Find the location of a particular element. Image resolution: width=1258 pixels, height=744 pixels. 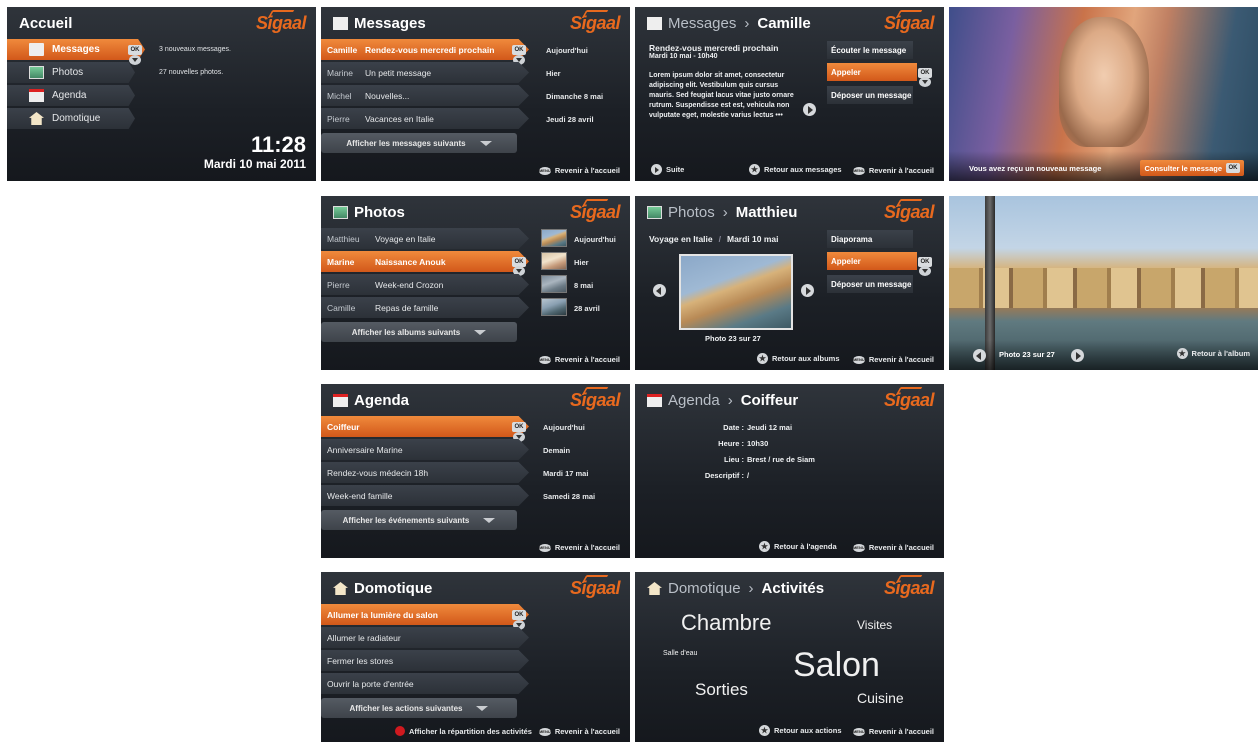

message-row: Camille Rendez-vous mercredi prochain is located at coordinates (425, 49).